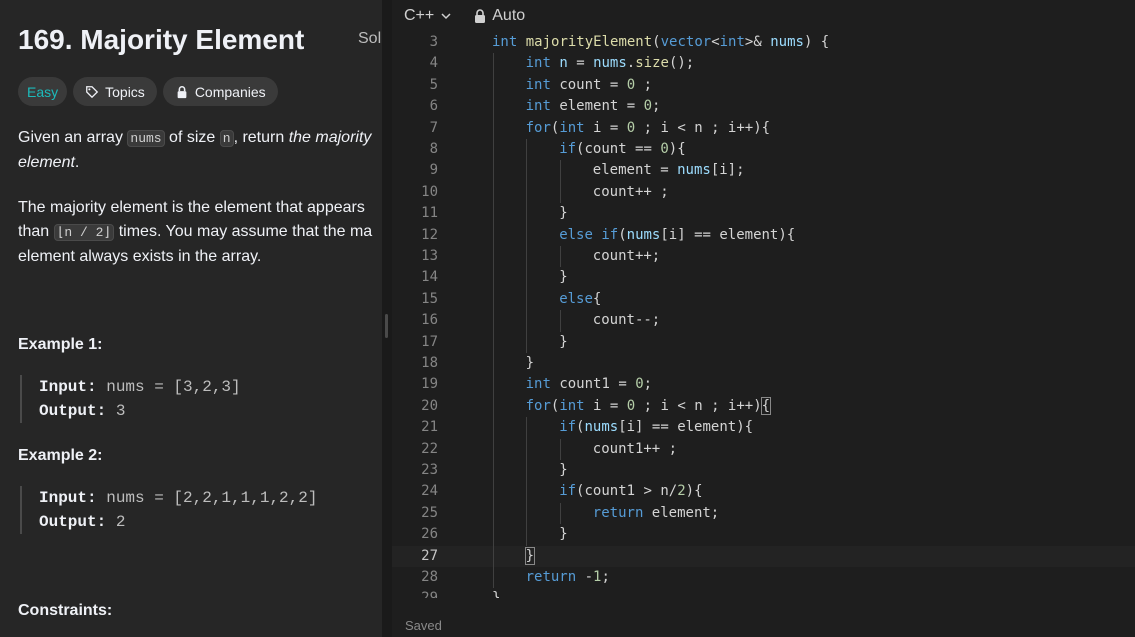 Image resolution: width=1135 pixels, height=637 pixels. I want to click on code-line: 5 int count = 0 ;, so click(763, 85).